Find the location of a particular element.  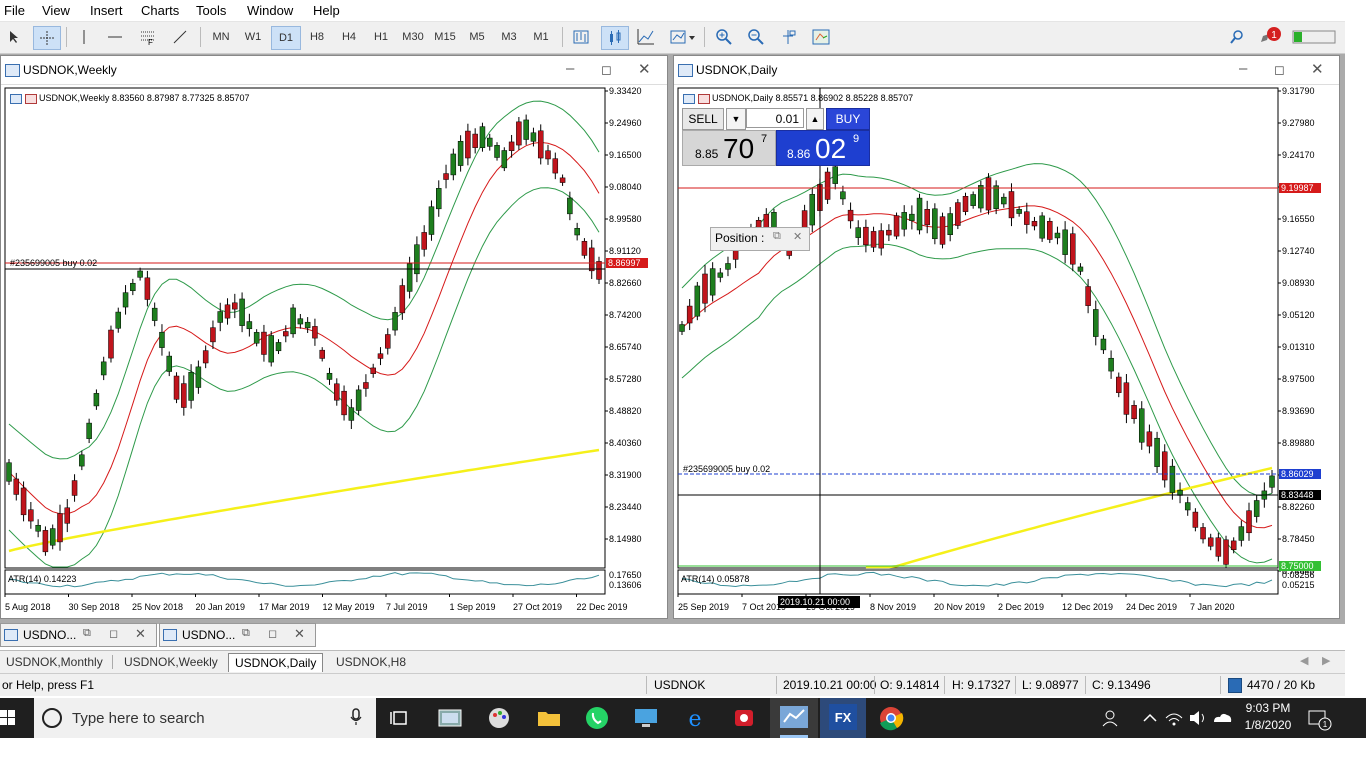

timeframe-m15: M15 is located at coordinates (445, 37).